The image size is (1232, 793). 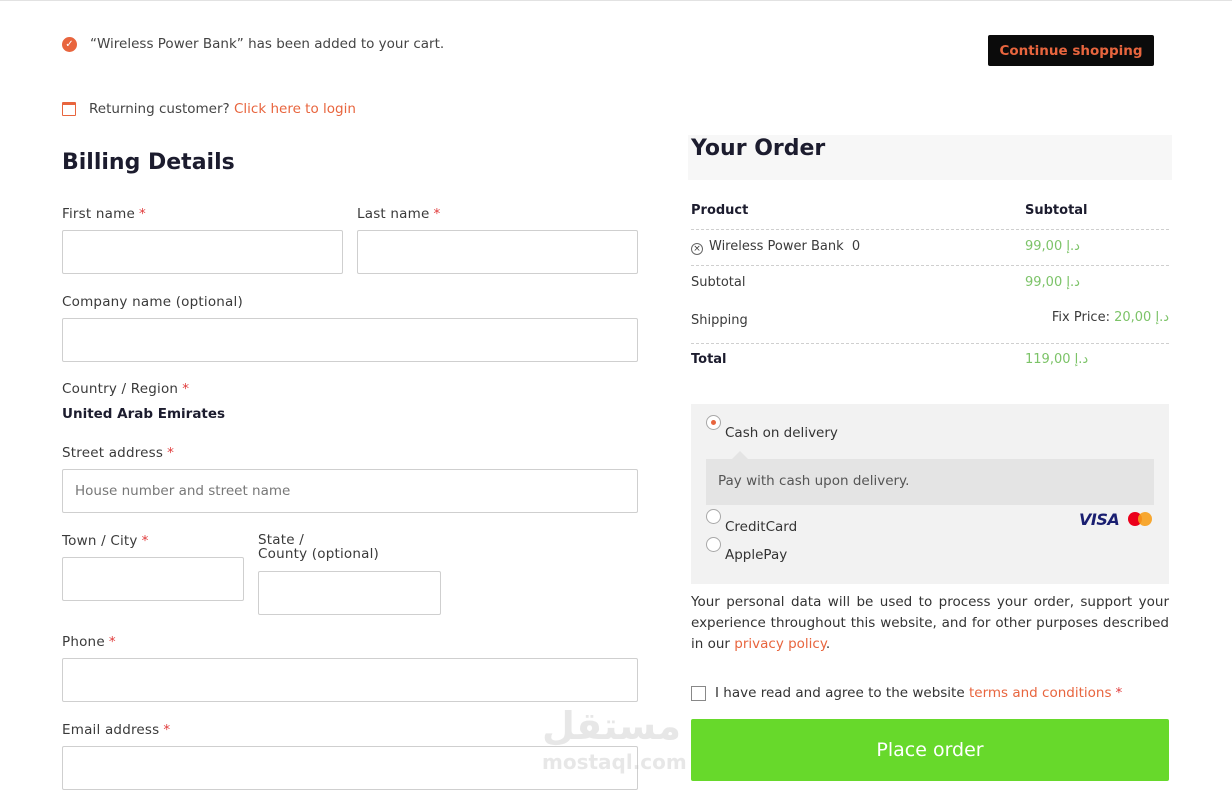 What do you see at coordinates (69, 44) in the screenshot?
I see `check-circle-icon: ✓` at bounding box center [69, 44].